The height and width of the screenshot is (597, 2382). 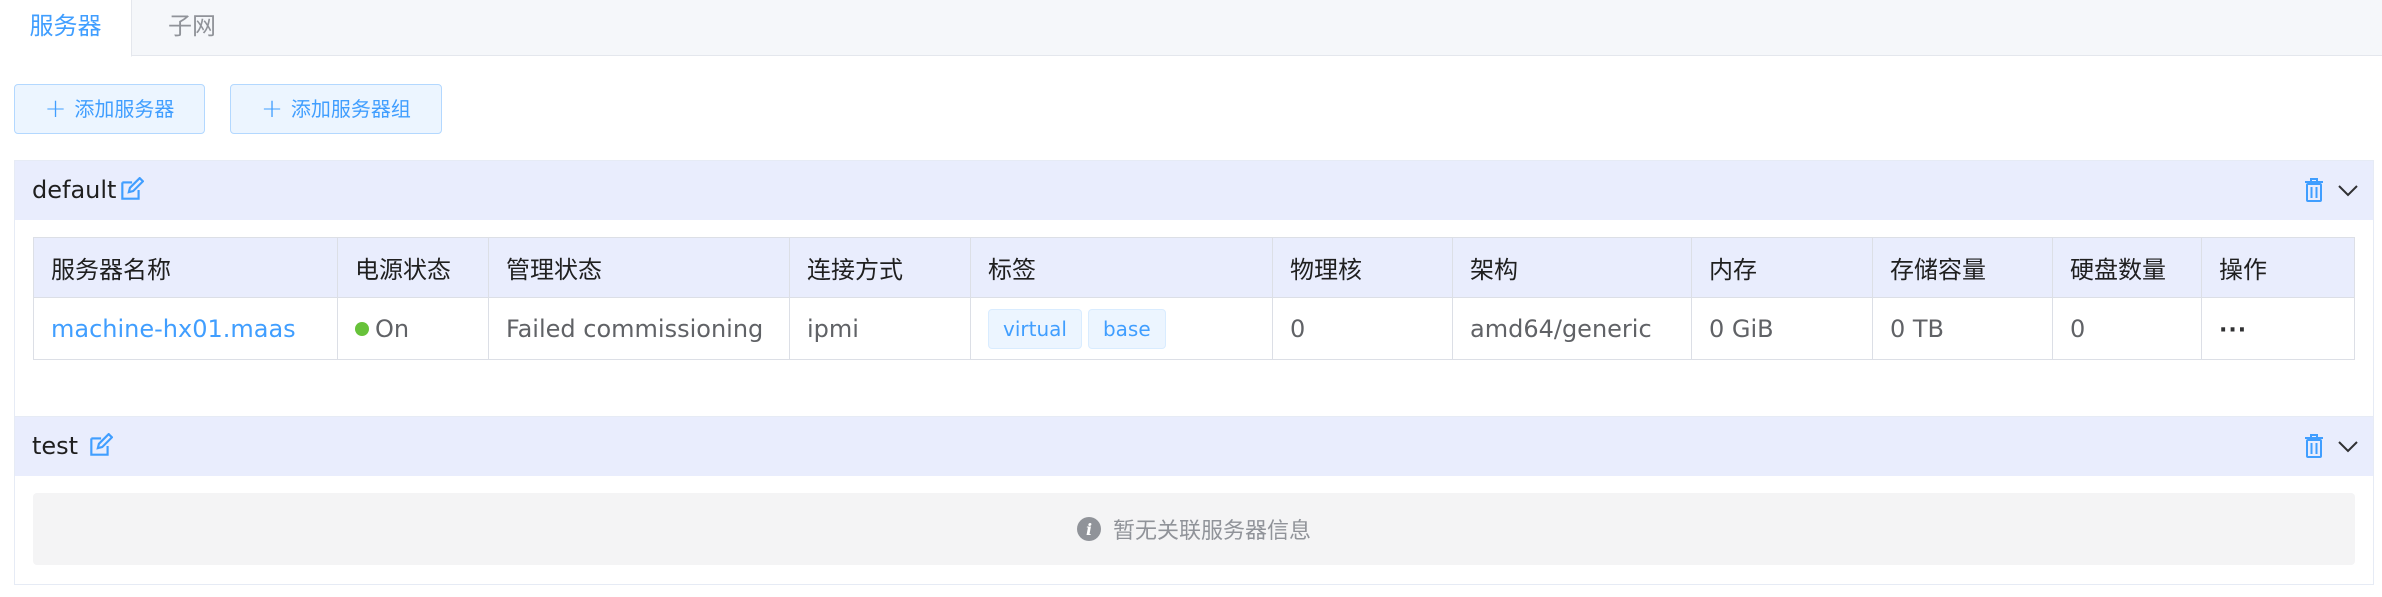 What do you see at coordinates (1191, 28) in the screenshot?
I see `tab-bar: 服务器 子网` at bounding box center [1191, 28].